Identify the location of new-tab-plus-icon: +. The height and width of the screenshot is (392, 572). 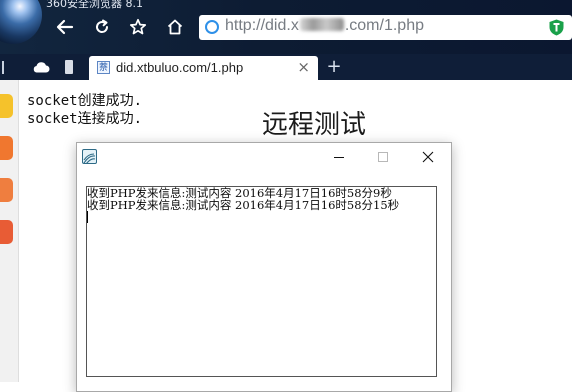
(334, 67).